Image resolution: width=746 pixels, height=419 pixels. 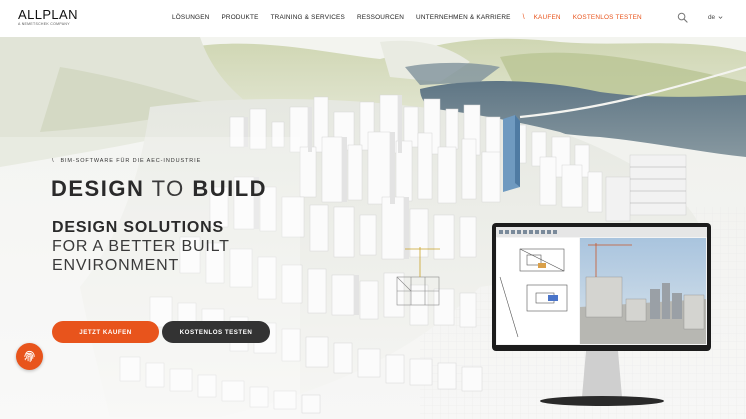 I want to click on headline-design: DESIGN, so click(x=98, y=188).